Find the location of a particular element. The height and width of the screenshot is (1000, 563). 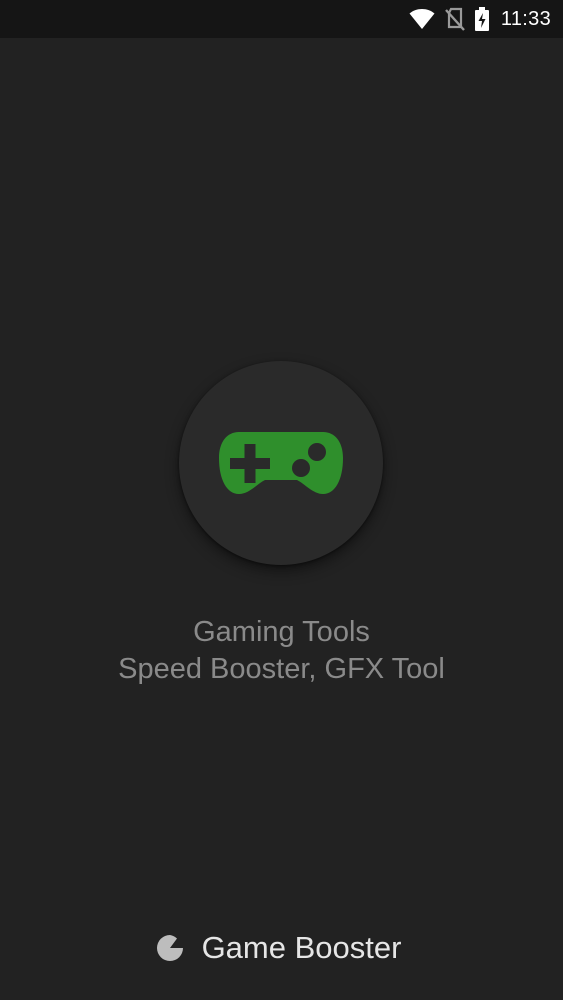

status-time: 11:33 is located at coordinates (525, 18).